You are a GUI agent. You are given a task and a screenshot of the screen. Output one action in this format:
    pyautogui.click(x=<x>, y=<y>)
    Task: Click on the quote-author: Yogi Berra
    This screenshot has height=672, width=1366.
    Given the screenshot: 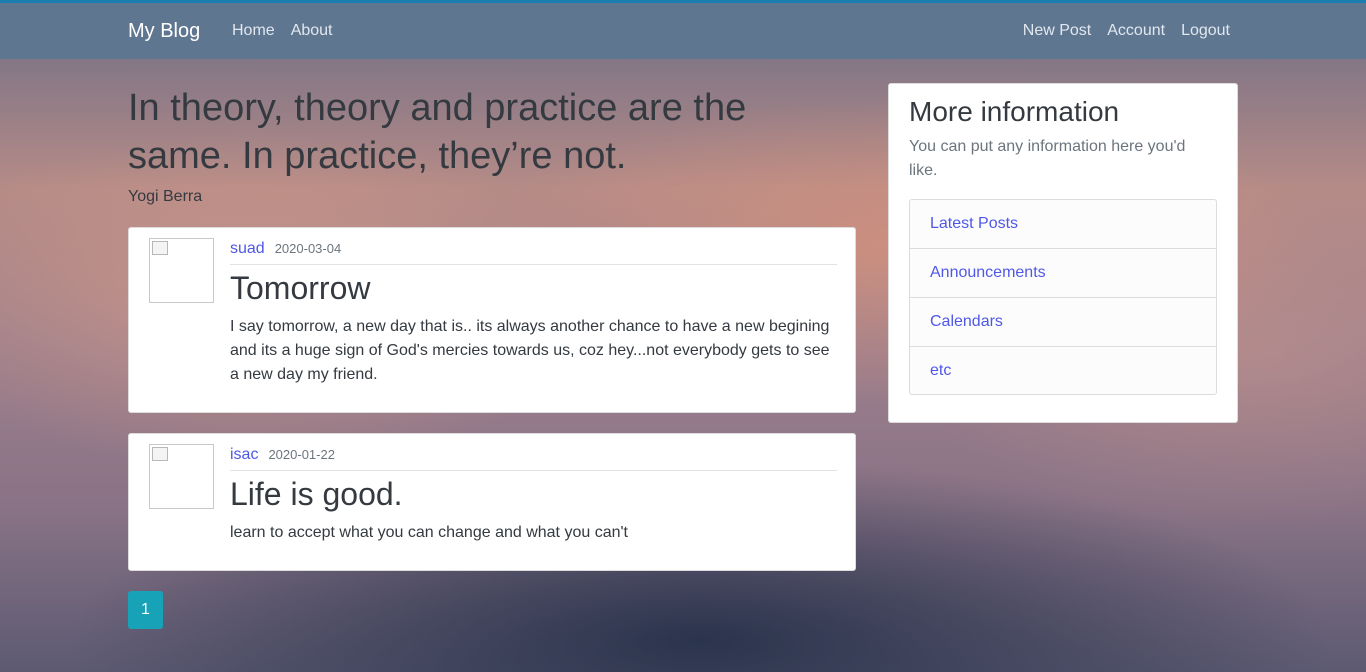 What is the action you would take?
    pyautogui.click(x=165, y=196)
    